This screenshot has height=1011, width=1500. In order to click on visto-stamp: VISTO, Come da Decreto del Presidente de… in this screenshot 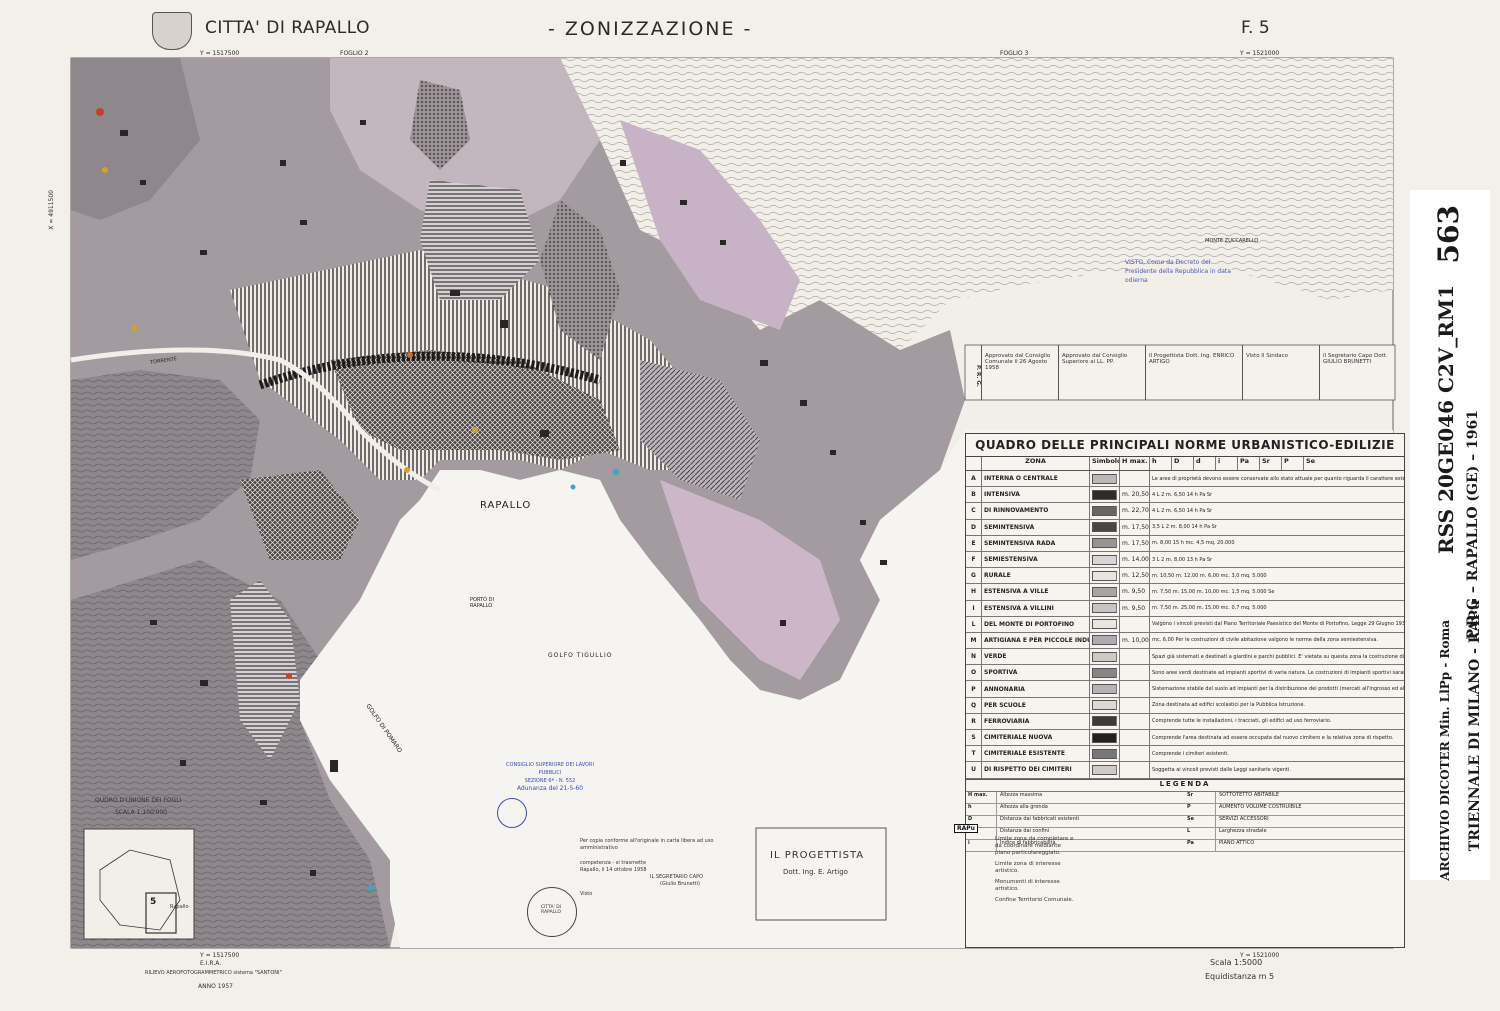, I will do `click(1178, 271)`.